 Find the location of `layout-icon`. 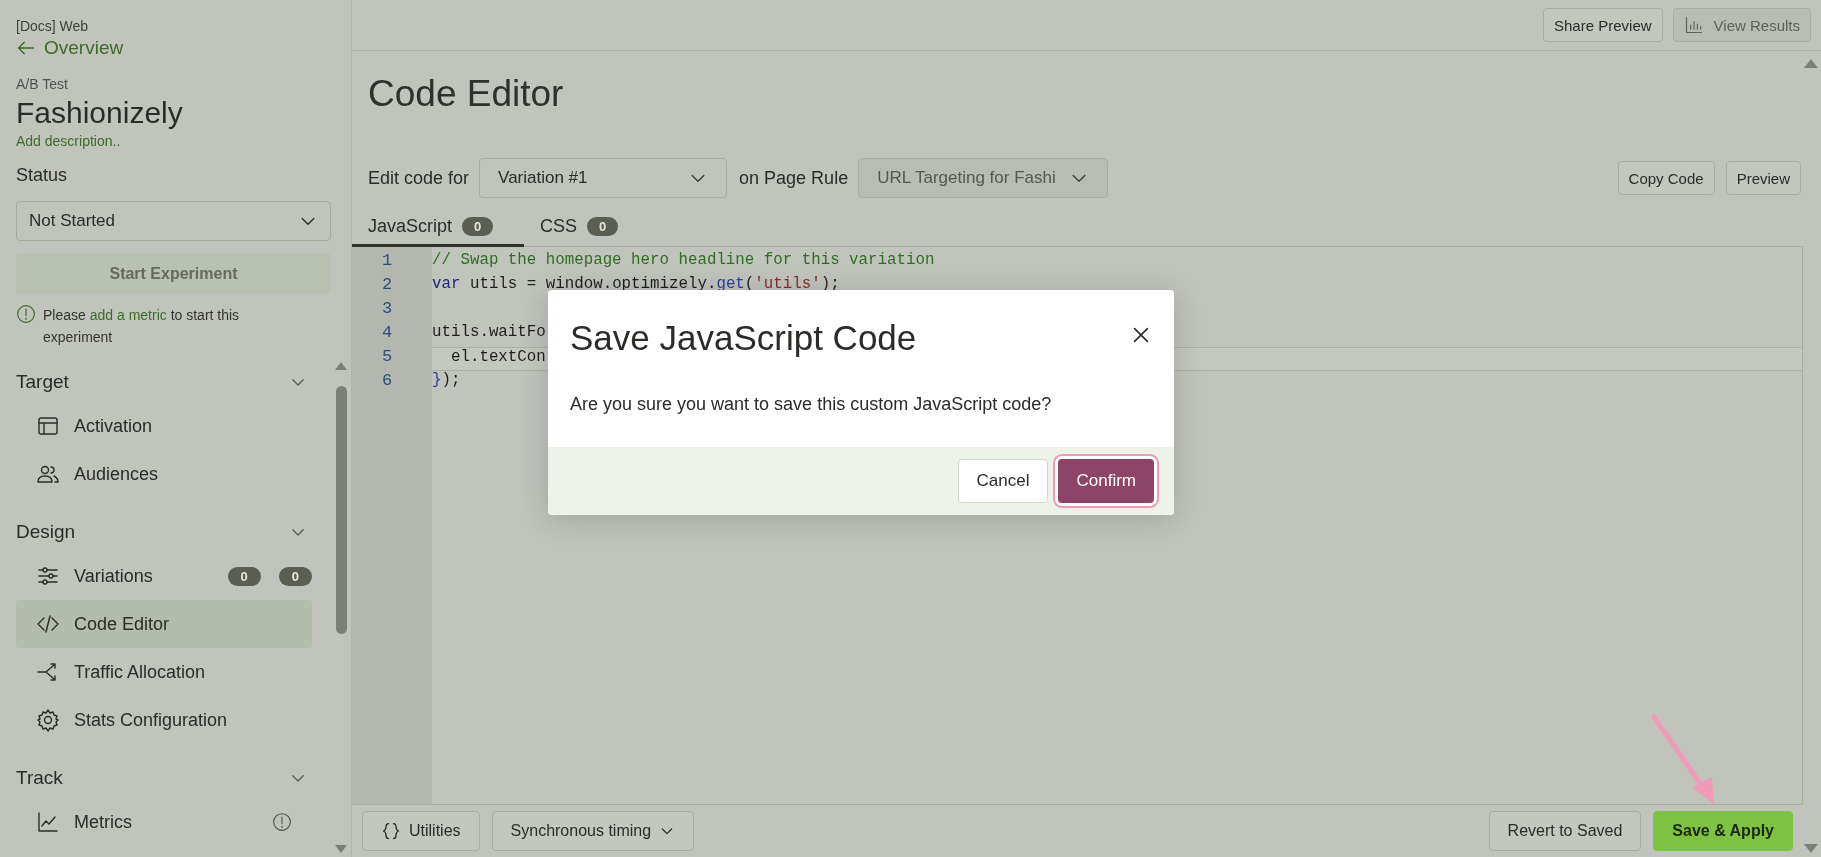

layout-icon is located at coordinates (48, 426).